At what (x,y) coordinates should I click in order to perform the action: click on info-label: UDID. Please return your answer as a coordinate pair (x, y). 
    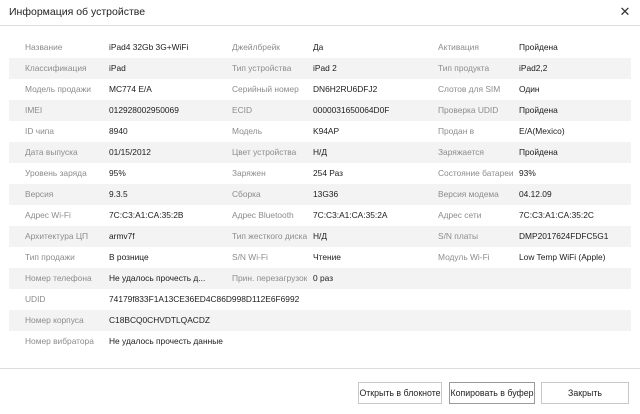
    Looking at the image, I should click on (35, 299).